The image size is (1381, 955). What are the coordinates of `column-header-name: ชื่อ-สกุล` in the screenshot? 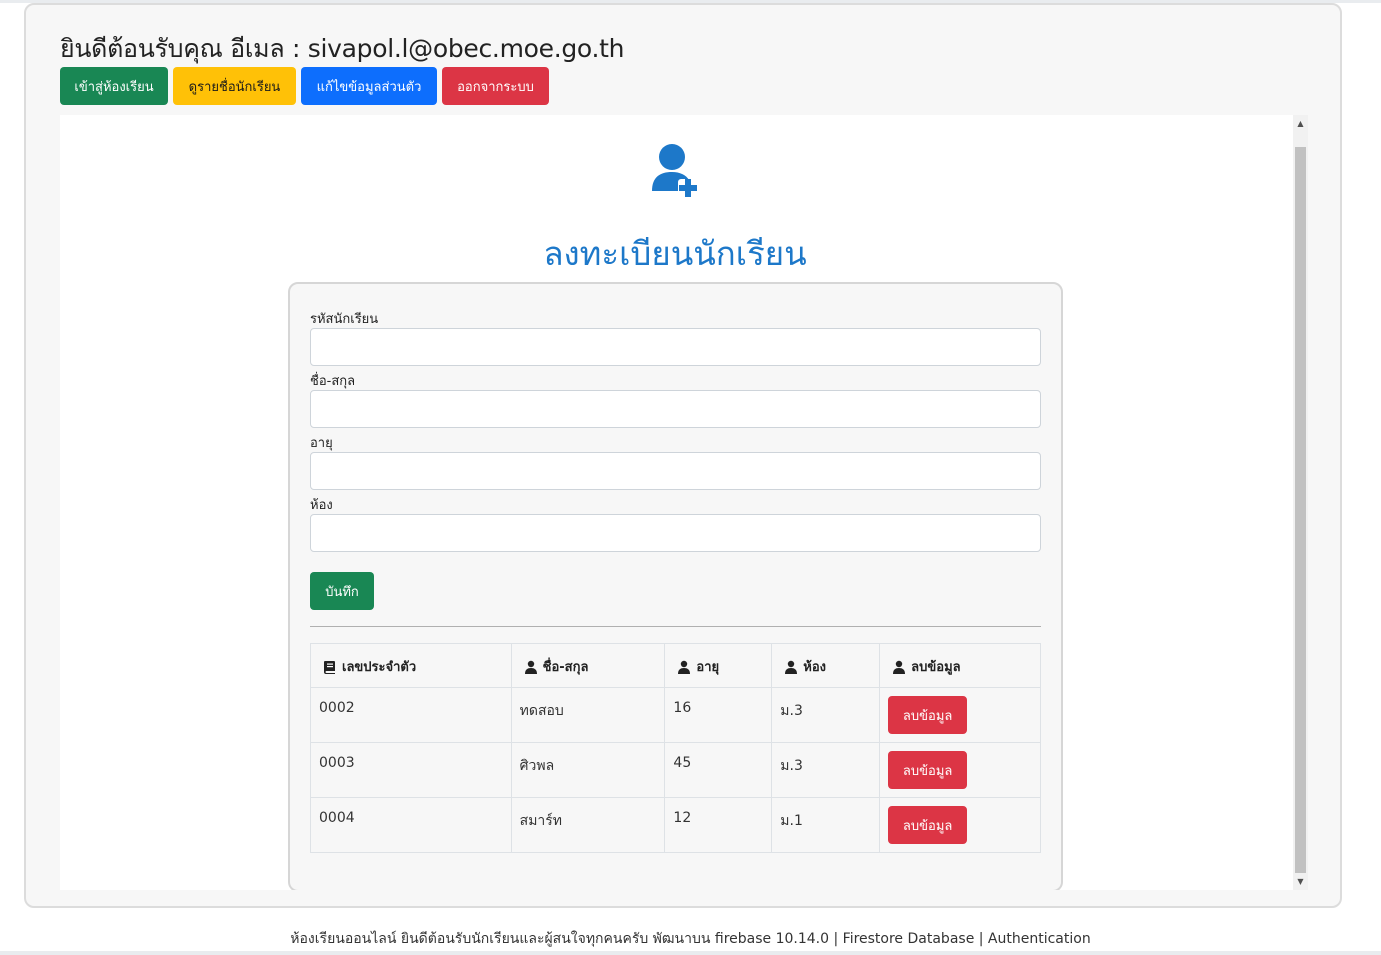 It's located at (588, 665).